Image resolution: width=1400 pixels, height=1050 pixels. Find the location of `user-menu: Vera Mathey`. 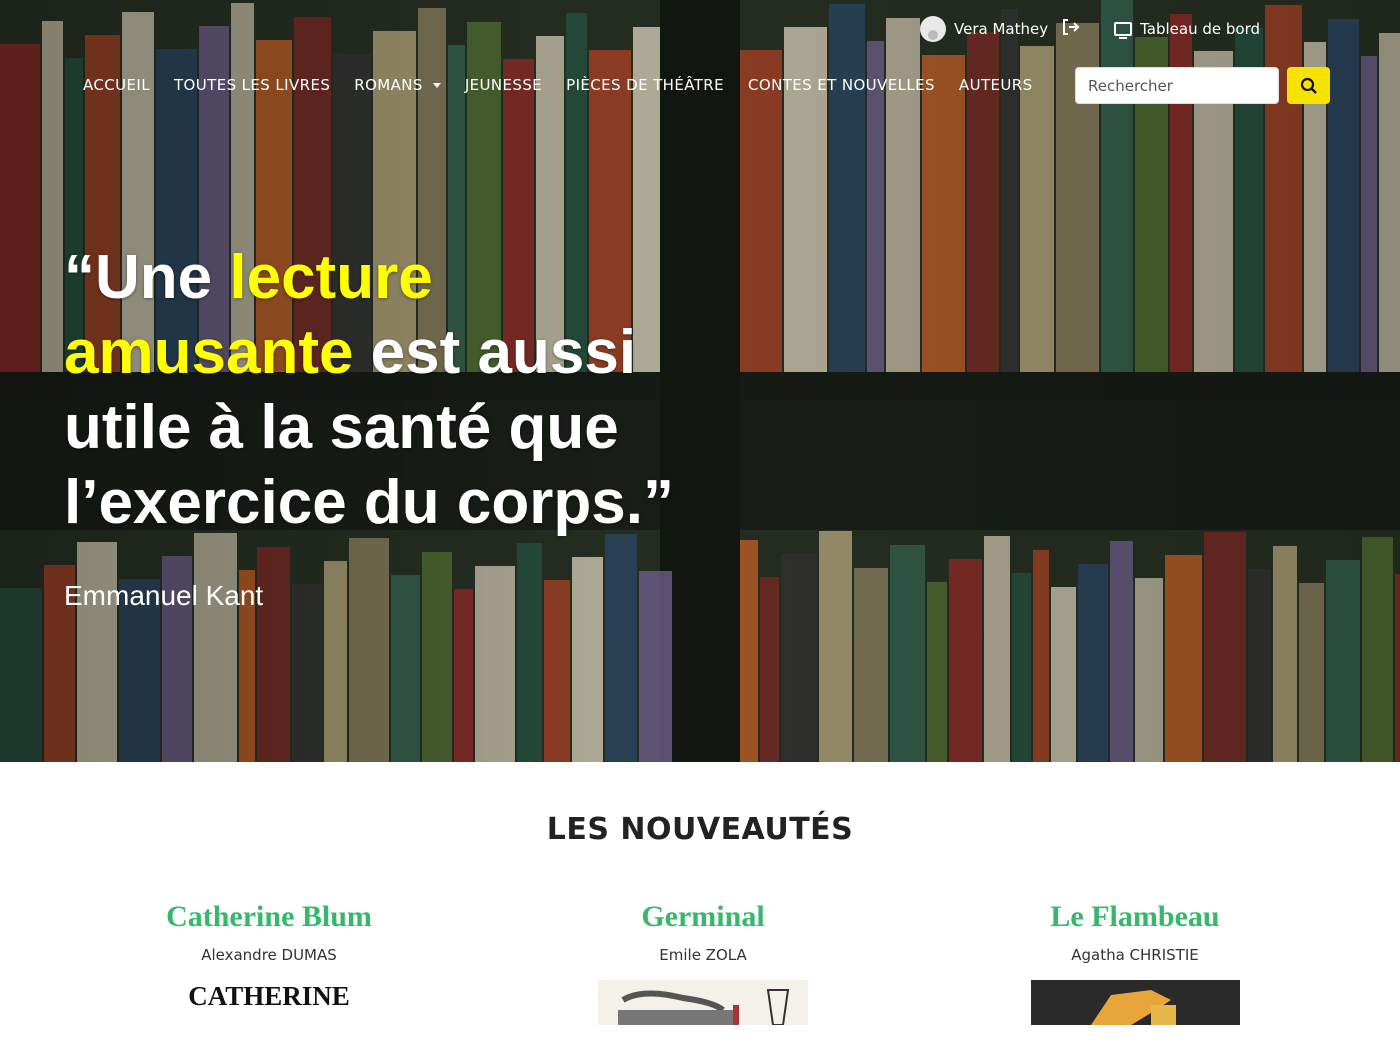

user-menu: Vera Mathey is located at coordinates (984, 29).